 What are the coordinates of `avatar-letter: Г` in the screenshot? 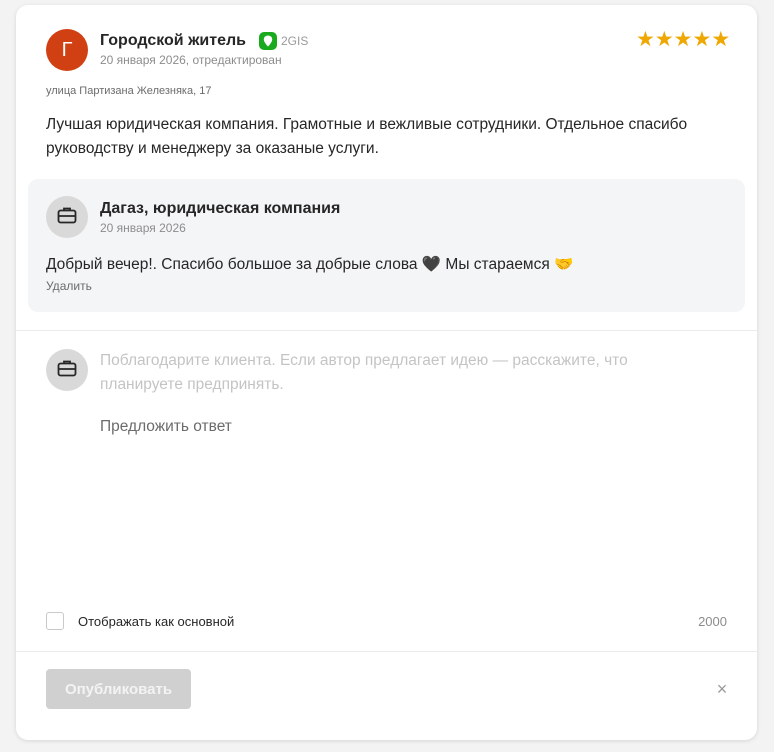 It's located at (67, 49).